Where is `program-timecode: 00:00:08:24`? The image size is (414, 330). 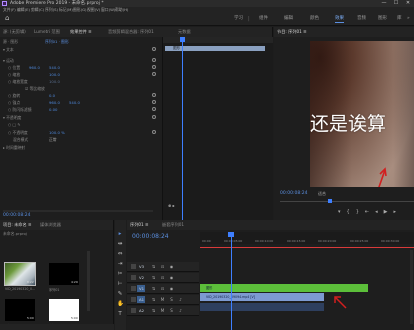
program-timecode: 00:00:08:24 is located at coordinates (293, 193).